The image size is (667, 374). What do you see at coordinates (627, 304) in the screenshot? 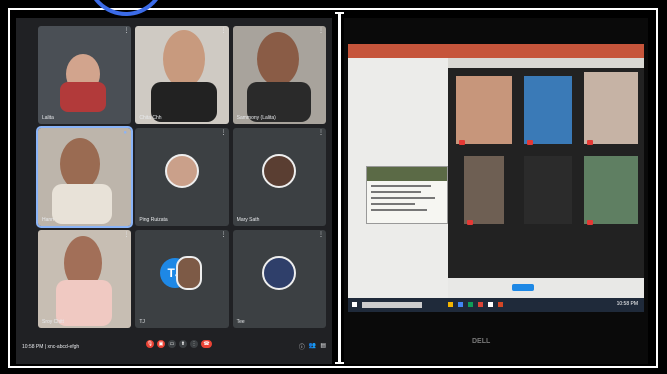
I see `taskbar-clock: 10:58 PM` at bounding box center [627, 304].